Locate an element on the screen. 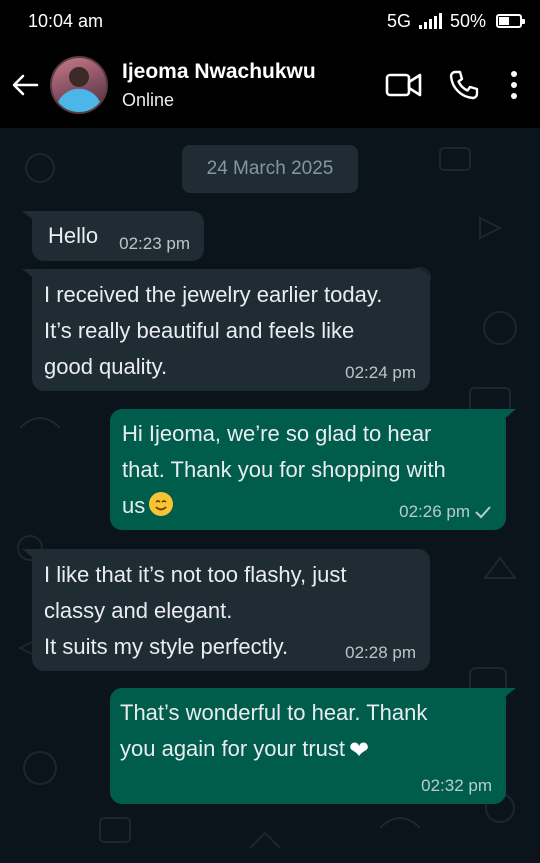 Image resolution: width=540 pixels, height=863 pixels. network-type: 5G is located at coordinates (398, 20).